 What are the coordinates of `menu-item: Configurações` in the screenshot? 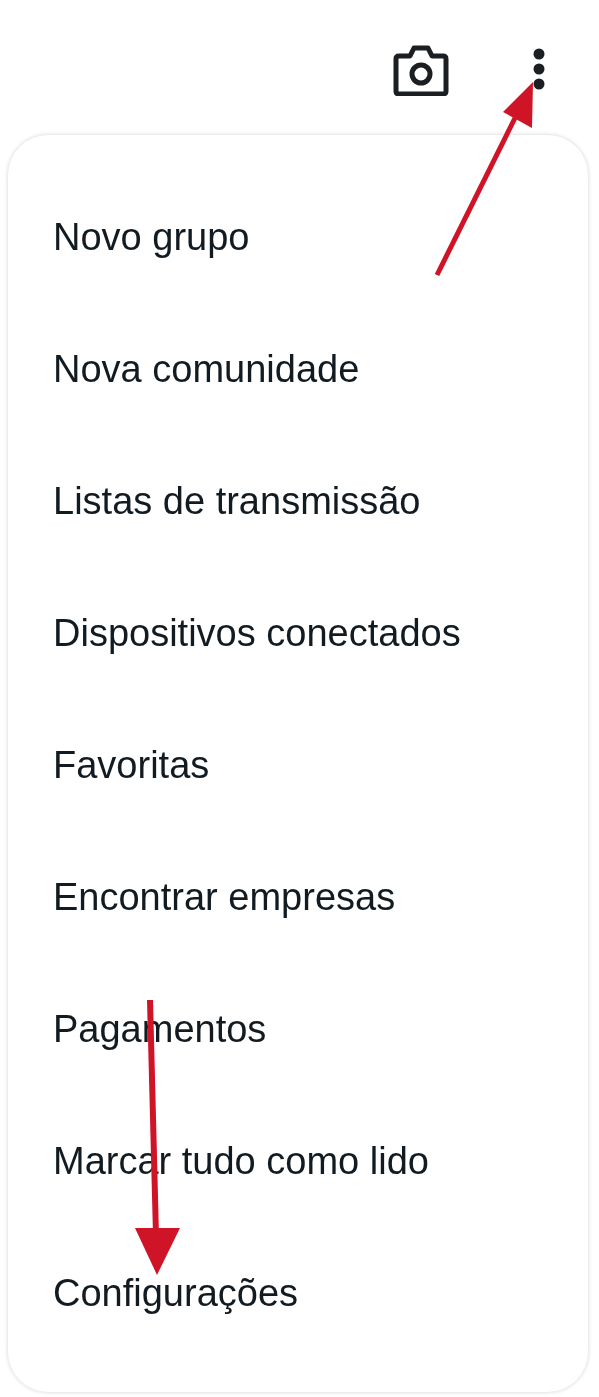 It's located at (298, 1293).